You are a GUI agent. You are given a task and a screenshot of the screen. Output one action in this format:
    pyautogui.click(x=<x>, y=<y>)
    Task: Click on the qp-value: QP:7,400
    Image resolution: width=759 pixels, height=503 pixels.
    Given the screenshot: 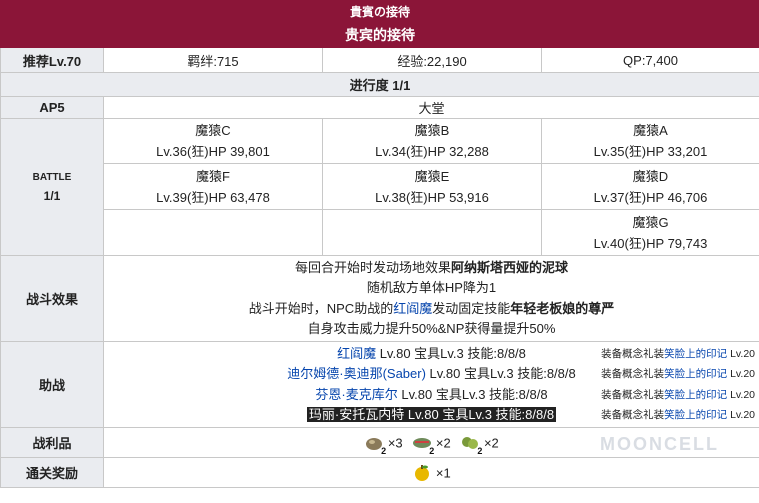 What is the action you would take?
    pyautogui.click(x=650, y=60)
    